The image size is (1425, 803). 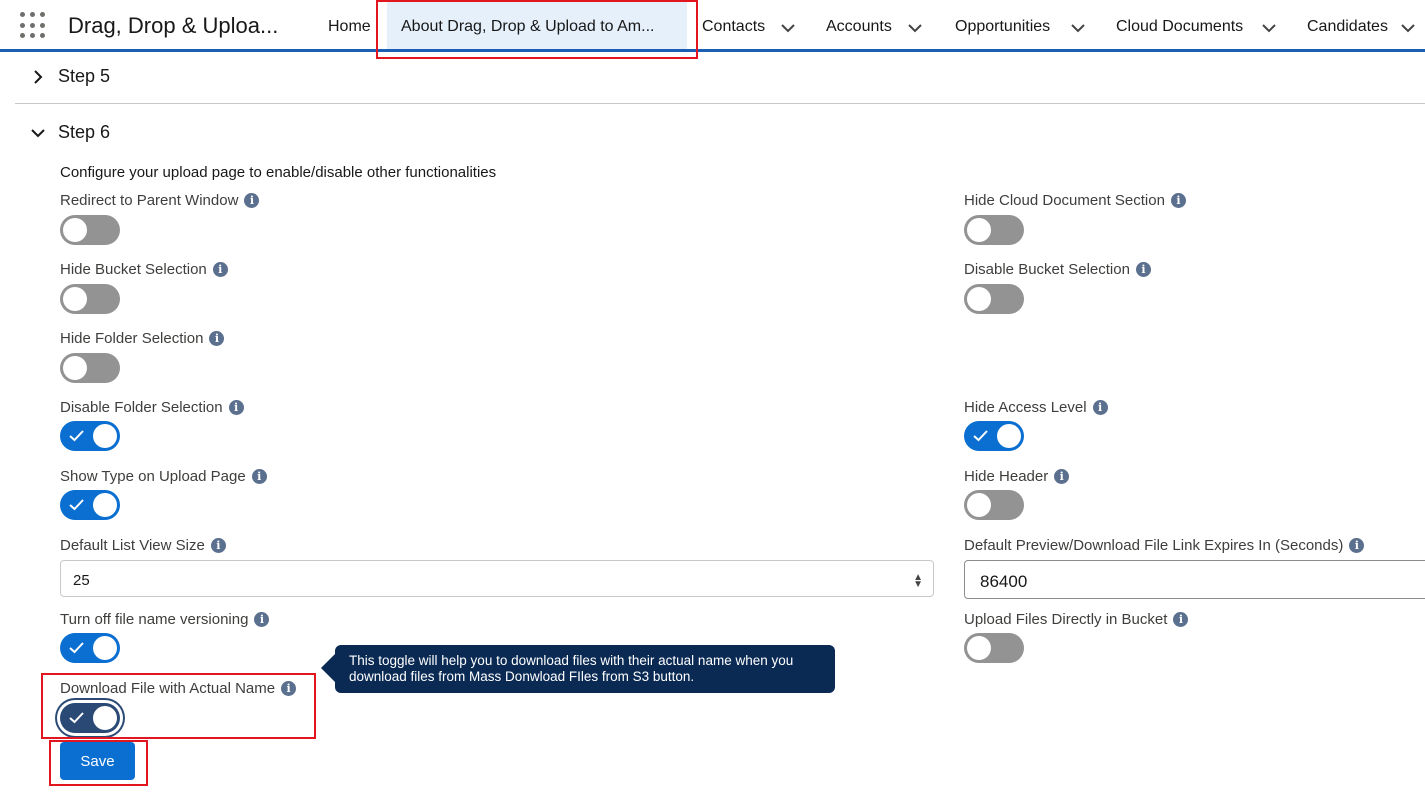 What do you see at coordinates (1002, 24) in the screenshot?
I see `nav-tab-opportunities: Opportunities` at bounding box center [1002, 24].